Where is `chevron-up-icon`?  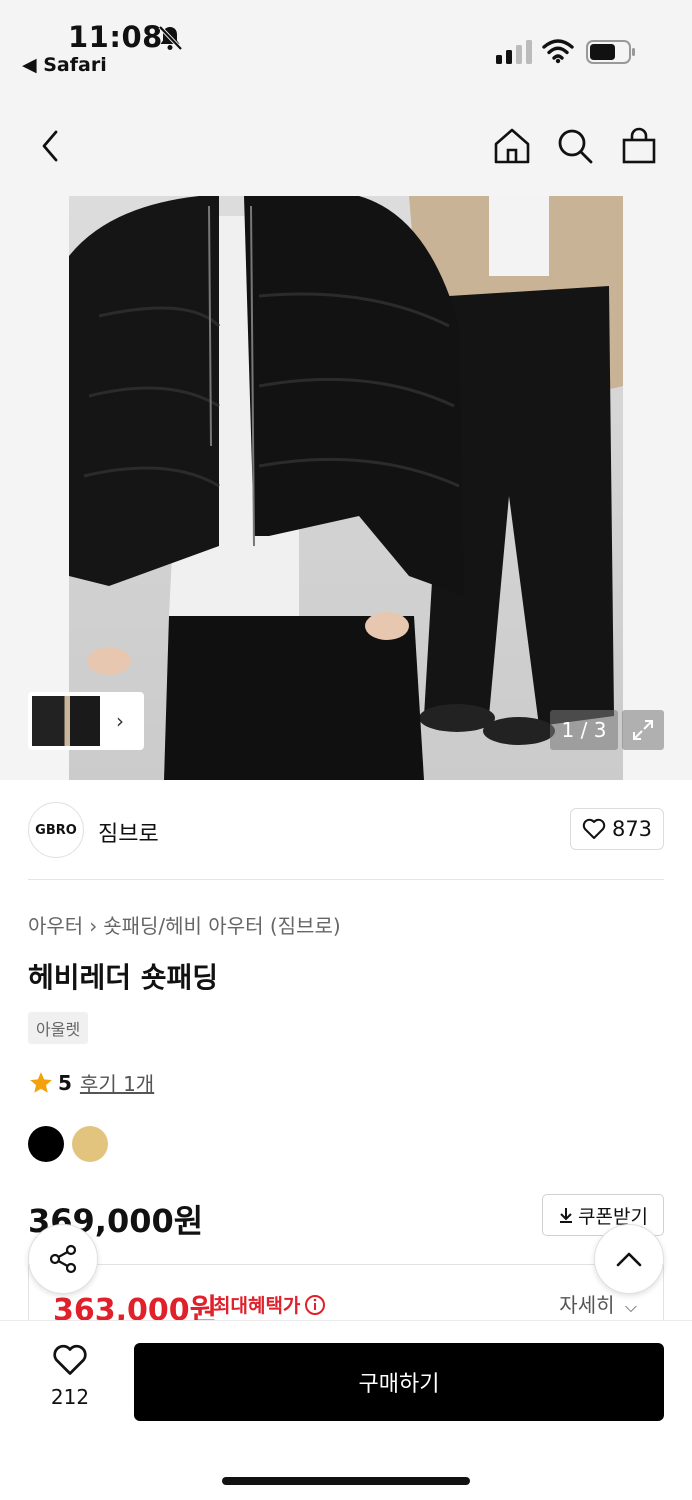
chevron-up-icon is located at coordinates (629, 1259).